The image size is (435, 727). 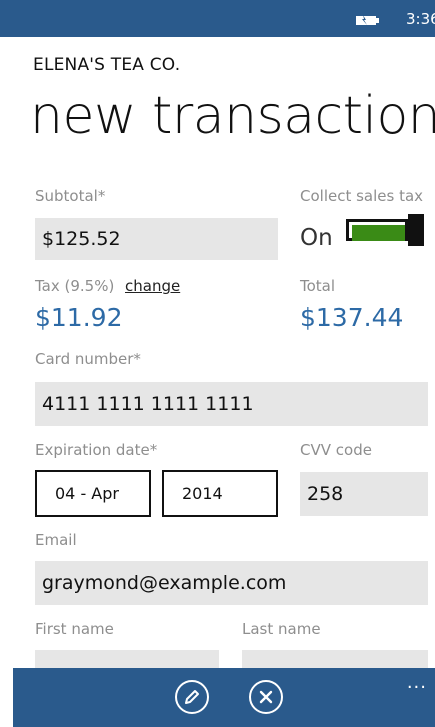 What do you see at coordinates (420, 19) in the screenshot?
I see `status-clock: 3:36` at bounding box center [420, 19].